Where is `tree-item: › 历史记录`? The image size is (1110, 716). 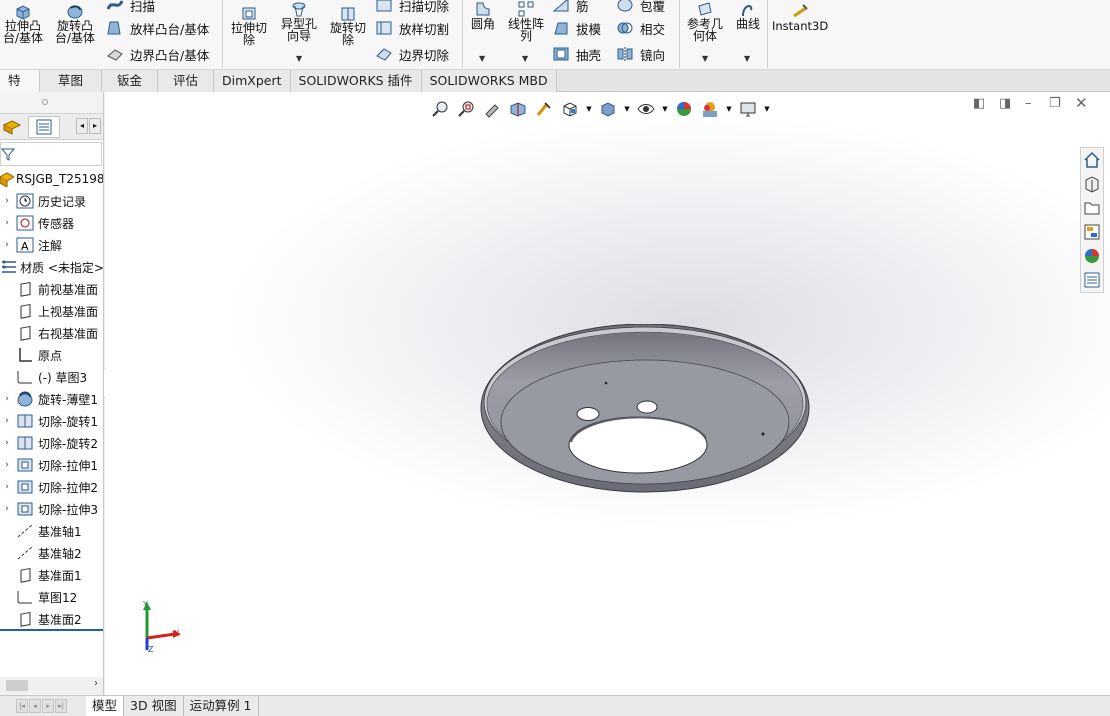 tree-item: › 历史记录 is located at coordinates (51, 201).